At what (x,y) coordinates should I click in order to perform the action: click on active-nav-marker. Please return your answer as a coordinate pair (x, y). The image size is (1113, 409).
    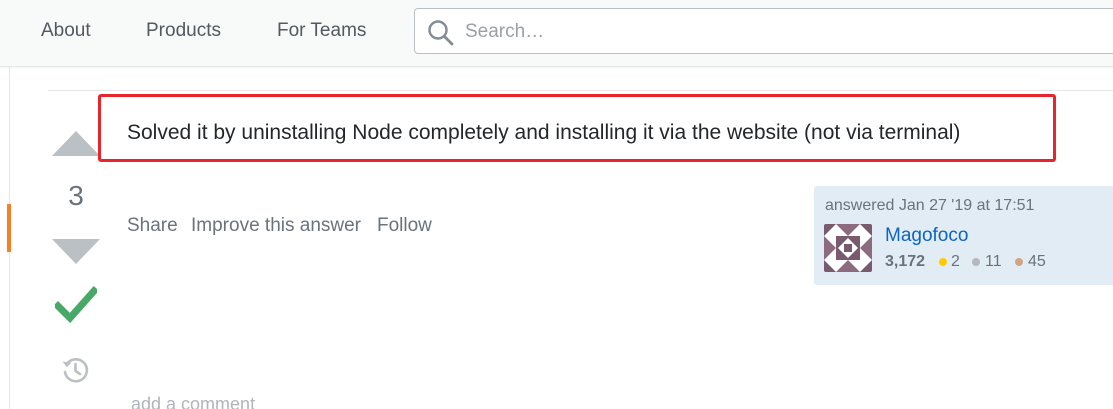
    Looking at the image, I should click on (9, 228).